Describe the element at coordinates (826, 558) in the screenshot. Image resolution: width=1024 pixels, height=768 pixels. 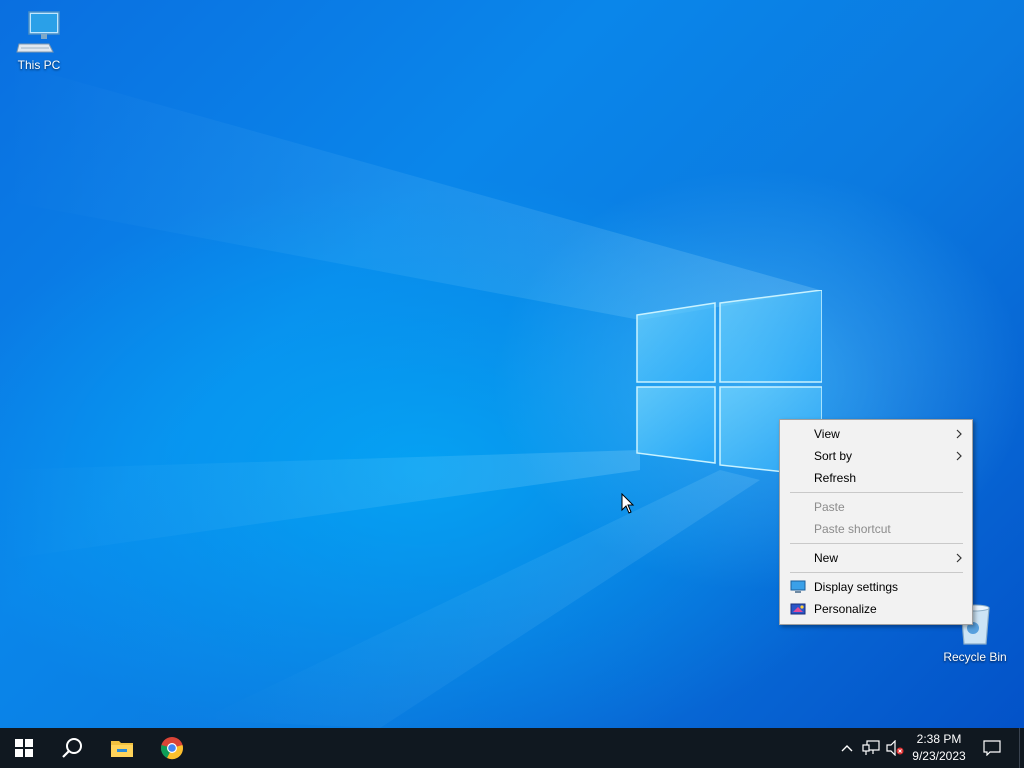
I see `menu-item-label: New` at that location.